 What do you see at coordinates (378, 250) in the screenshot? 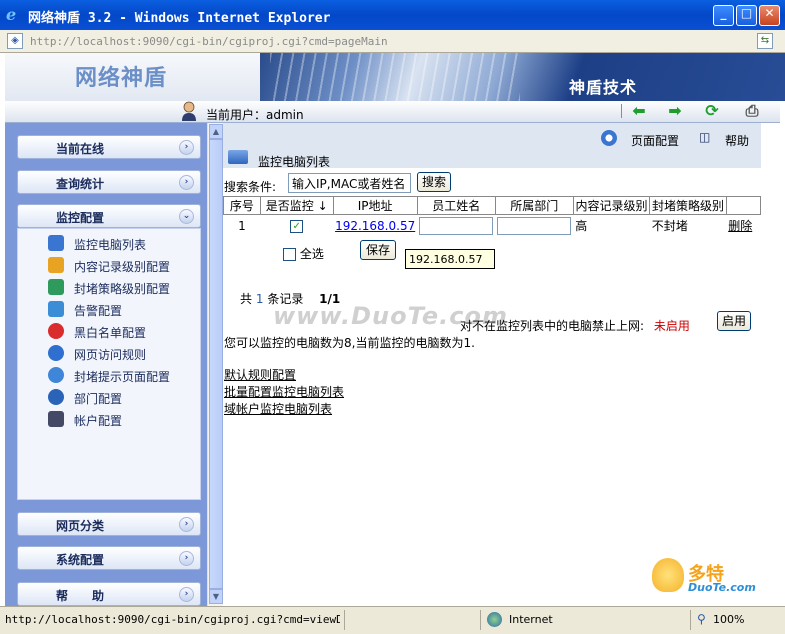
I see `save-button: 保存` at bounding box center [378, 250].